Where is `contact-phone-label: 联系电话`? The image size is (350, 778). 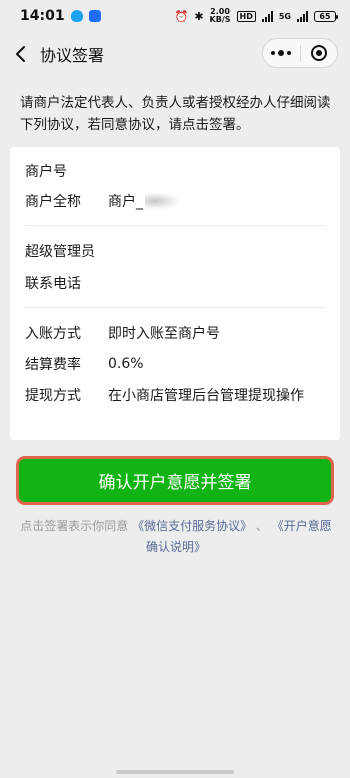
contact-phone-label: 联系电话 is located at coordinates (53, 284).